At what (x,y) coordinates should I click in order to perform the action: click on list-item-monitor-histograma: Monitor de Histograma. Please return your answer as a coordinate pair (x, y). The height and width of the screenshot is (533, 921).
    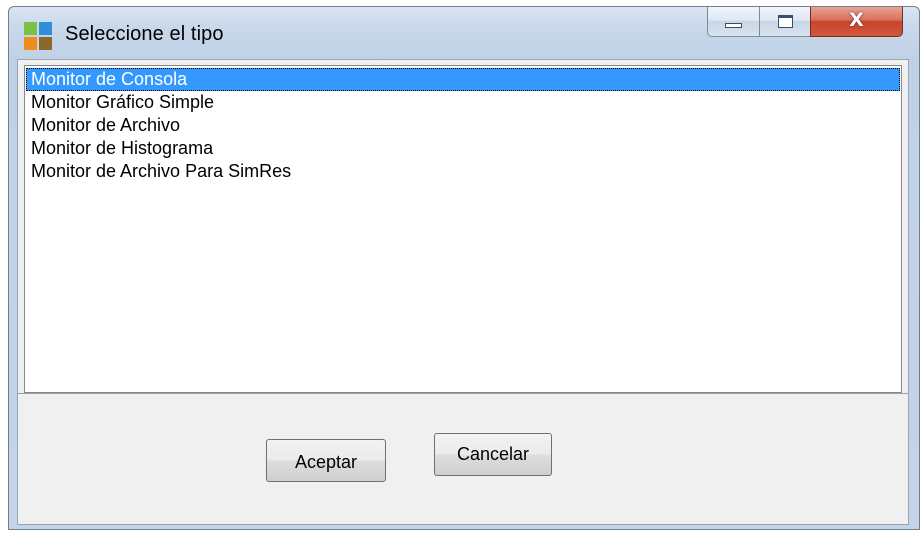
    Looking at the image, I should click on (463, 148).